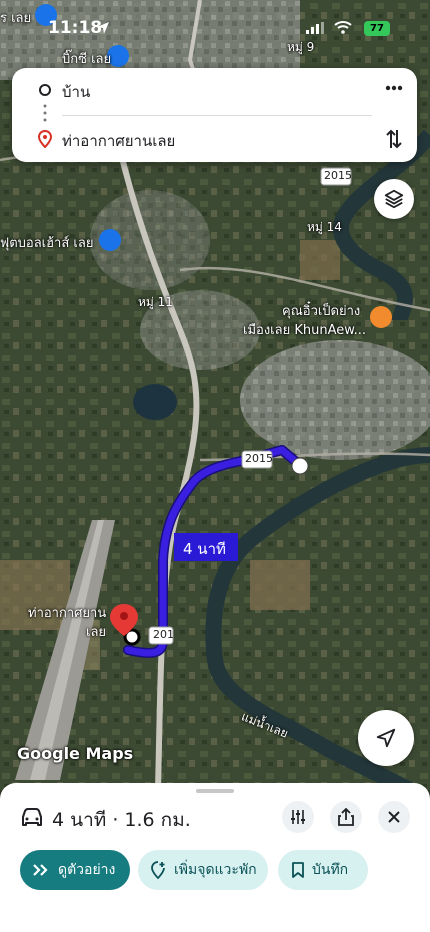  I want to click on origin-field: บ้าน, so click(76, 92).